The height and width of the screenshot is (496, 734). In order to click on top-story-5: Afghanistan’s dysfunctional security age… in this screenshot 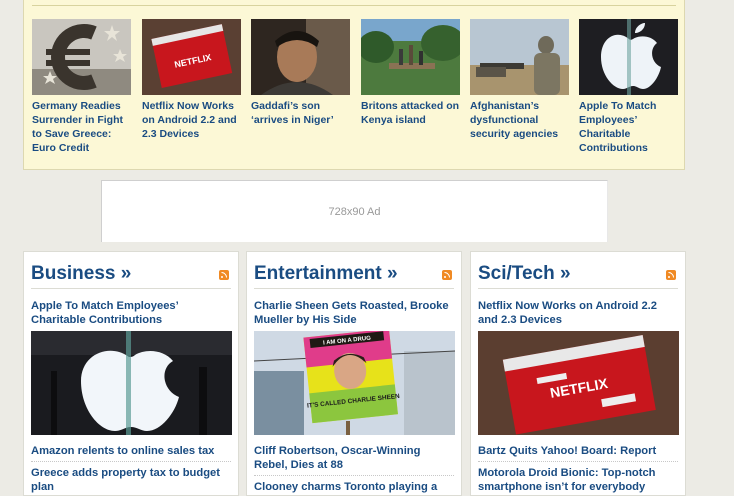, I will do `click(520, 80)`.